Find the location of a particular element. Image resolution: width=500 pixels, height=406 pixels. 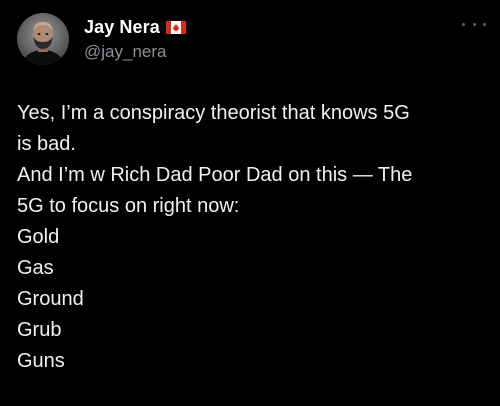

tweet-text-line: is bad. is located at coordinates (46, 144).